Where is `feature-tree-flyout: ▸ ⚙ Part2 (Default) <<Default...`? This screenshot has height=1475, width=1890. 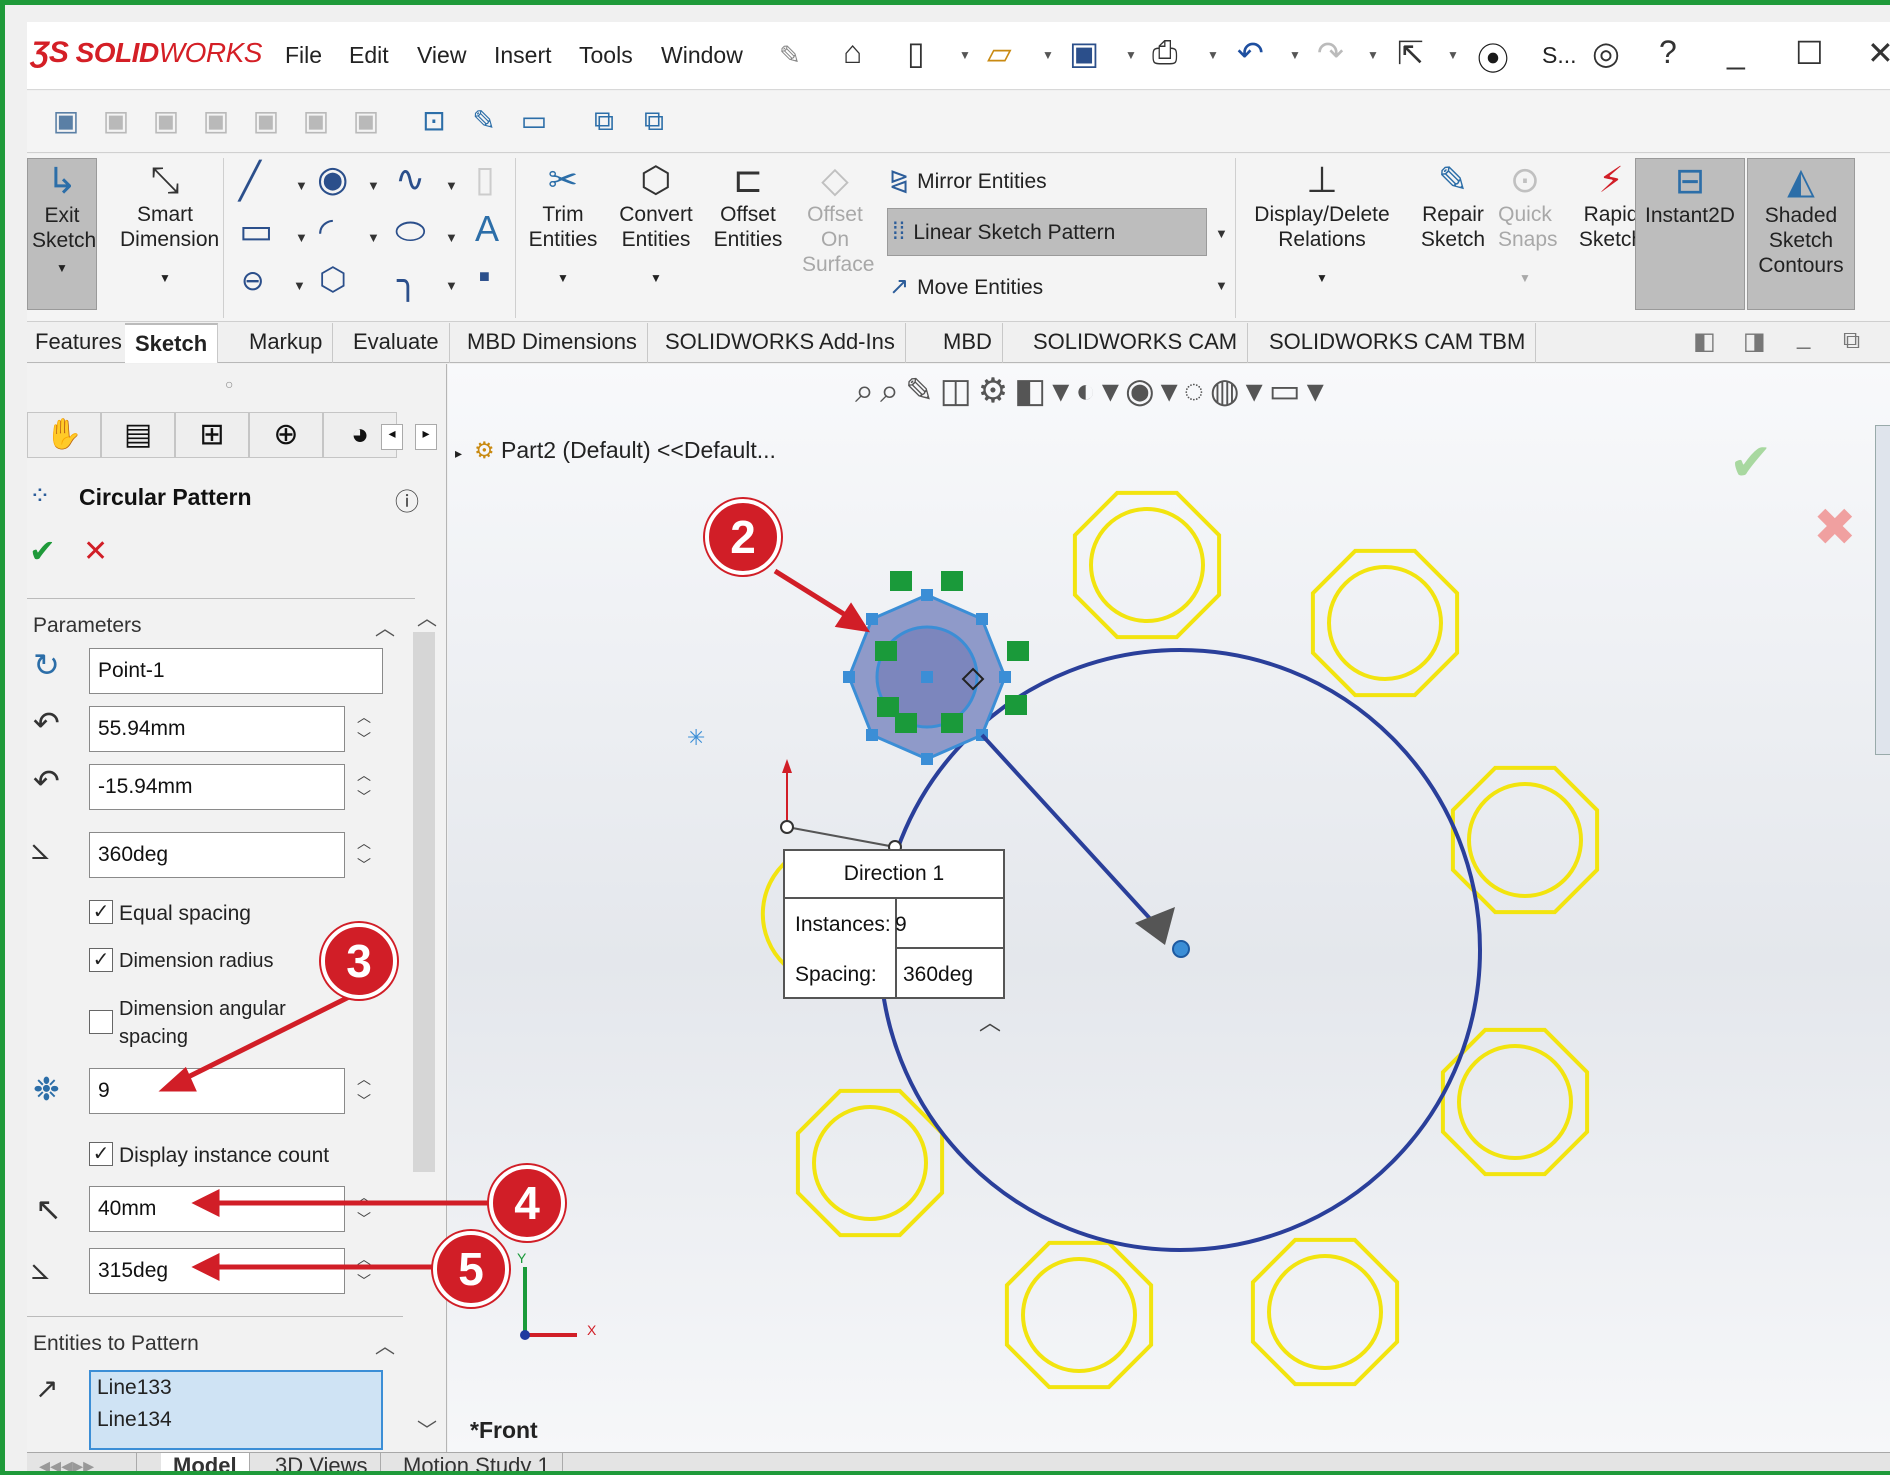
feature-tree-flyout: ▸ ⚙ Part2 (Default) <<Default... is located at coordinates (615, 450).